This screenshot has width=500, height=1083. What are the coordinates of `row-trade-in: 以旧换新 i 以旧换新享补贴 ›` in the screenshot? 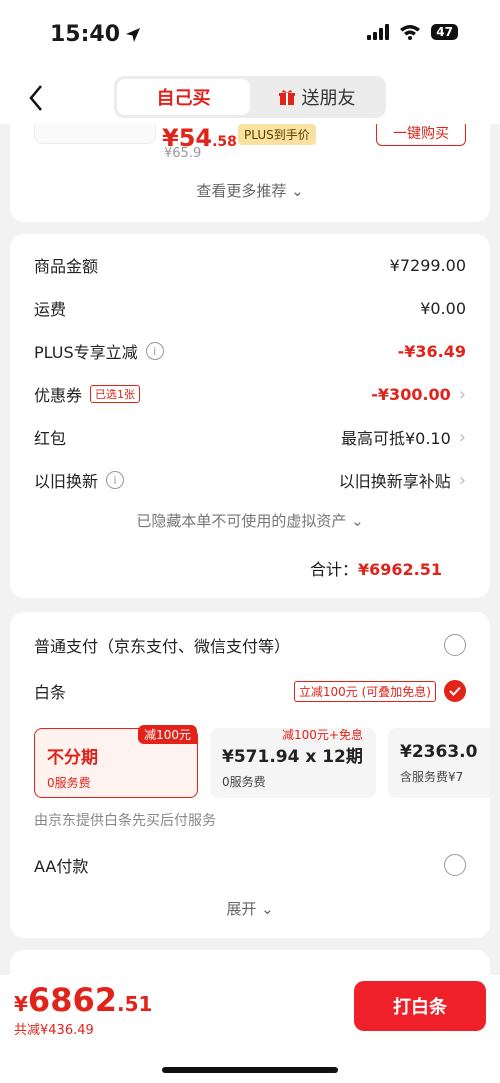 It's located at (250, 480).